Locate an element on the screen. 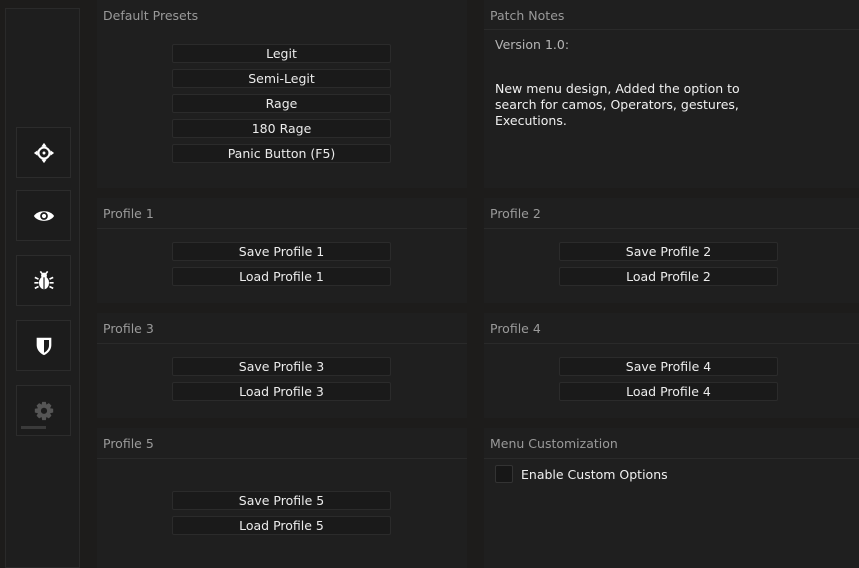 The height and width of the screenshot is (568, 859). shield-icon is located at coordinates (43, 346).